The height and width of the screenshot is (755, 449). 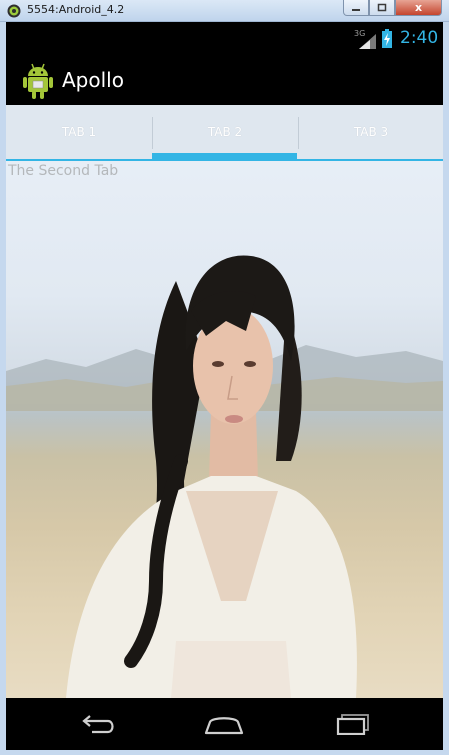 What do you see at coordinates (224, 752) in the screenshot?
I see `emulator-frame-bottom` at bounding box center [224, 752].